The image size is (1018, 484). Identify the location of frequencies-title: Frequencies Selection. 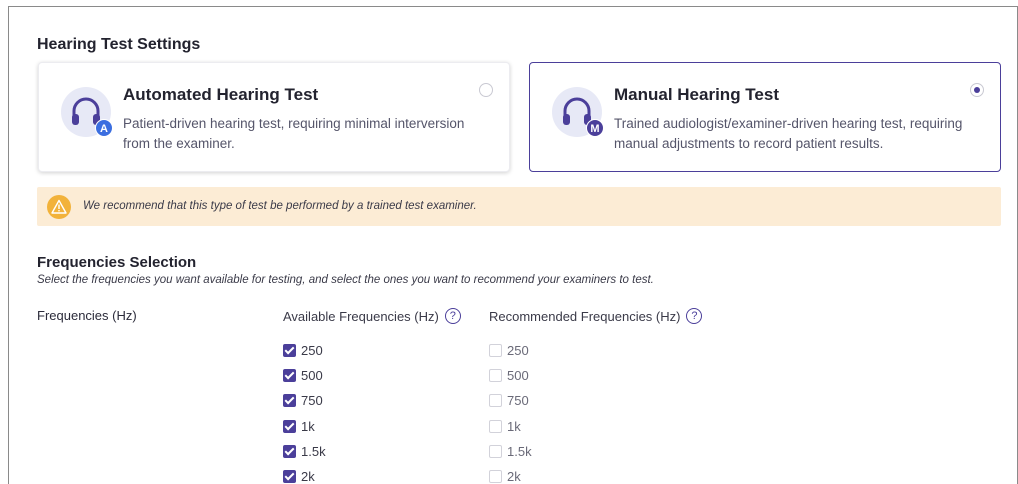
(117, 262).